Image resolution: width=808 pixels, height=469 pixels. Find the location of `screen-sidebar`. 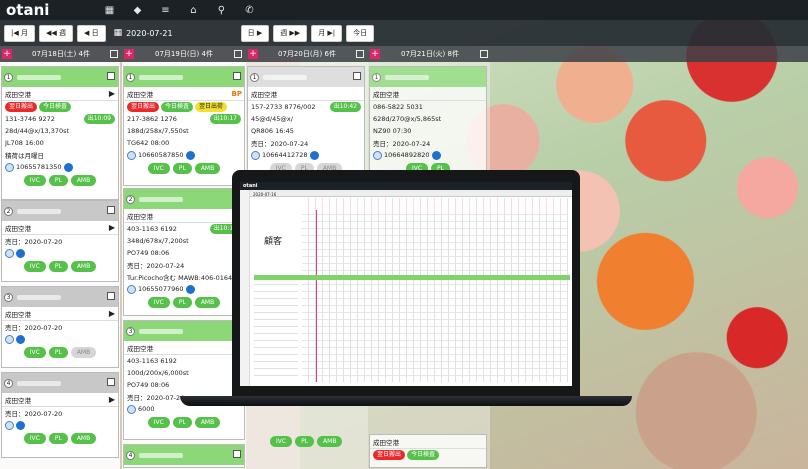

screen-sidebar is located at coordinates (245, 288).